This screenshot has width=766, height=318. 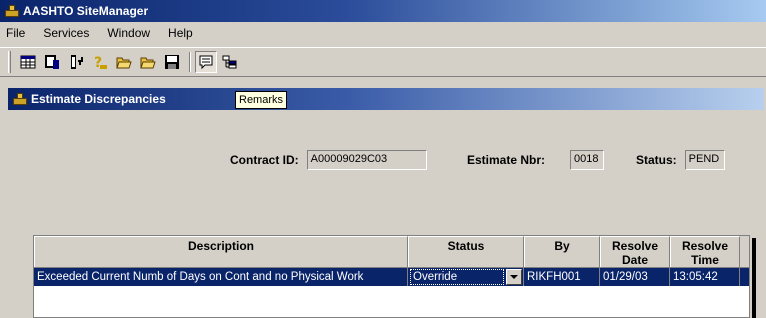 I want to click on menu-window: Window, so click(x=127, y=33).